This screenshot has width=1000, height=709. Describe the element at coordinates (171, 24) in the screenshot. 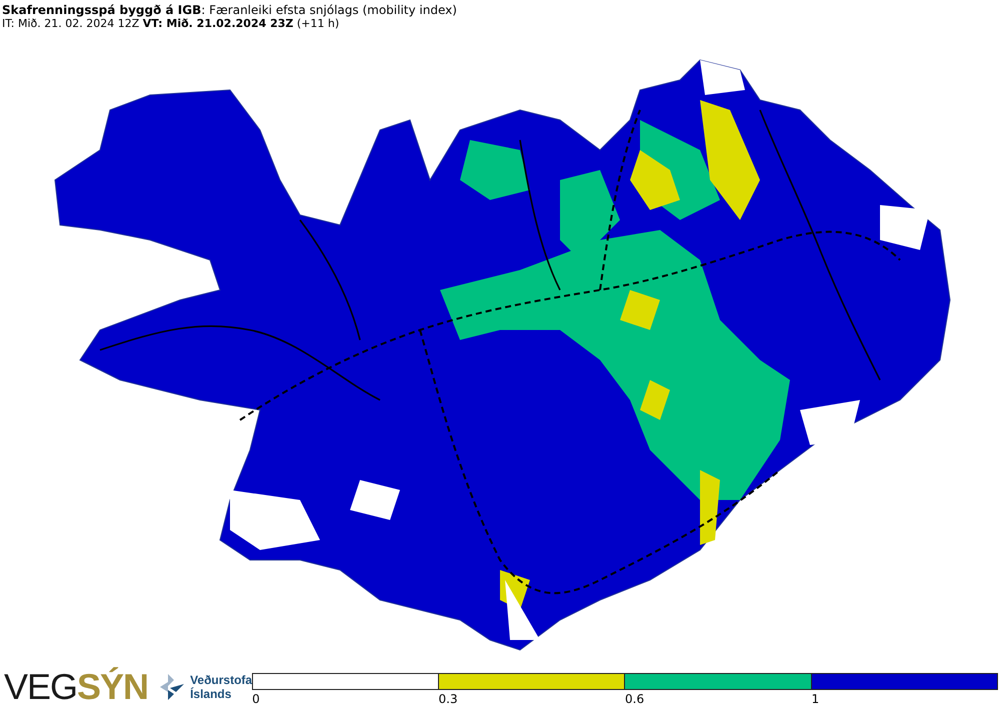

I see `forecast-time: IT: Mið. 21. 02. 2024 12Z VT: Mið. 21.02.2024 23Z (+11 h)` at that location.